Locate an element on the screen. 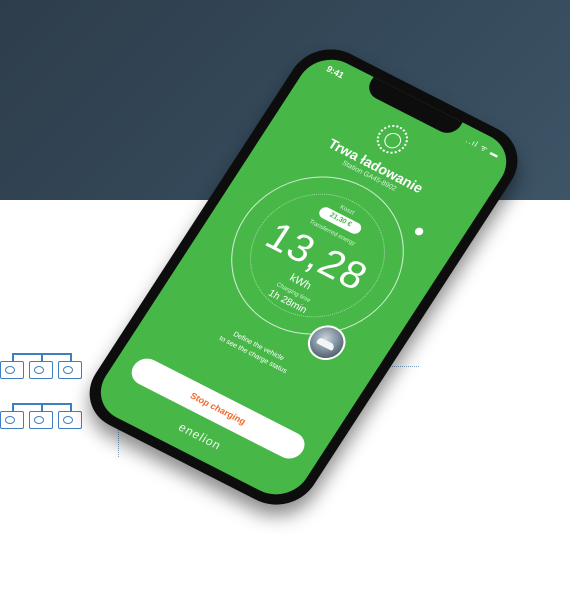 Image resolution: width=570 pixels, height=589 pixels. progress-ring-dot is located at coordinates (419, 231).